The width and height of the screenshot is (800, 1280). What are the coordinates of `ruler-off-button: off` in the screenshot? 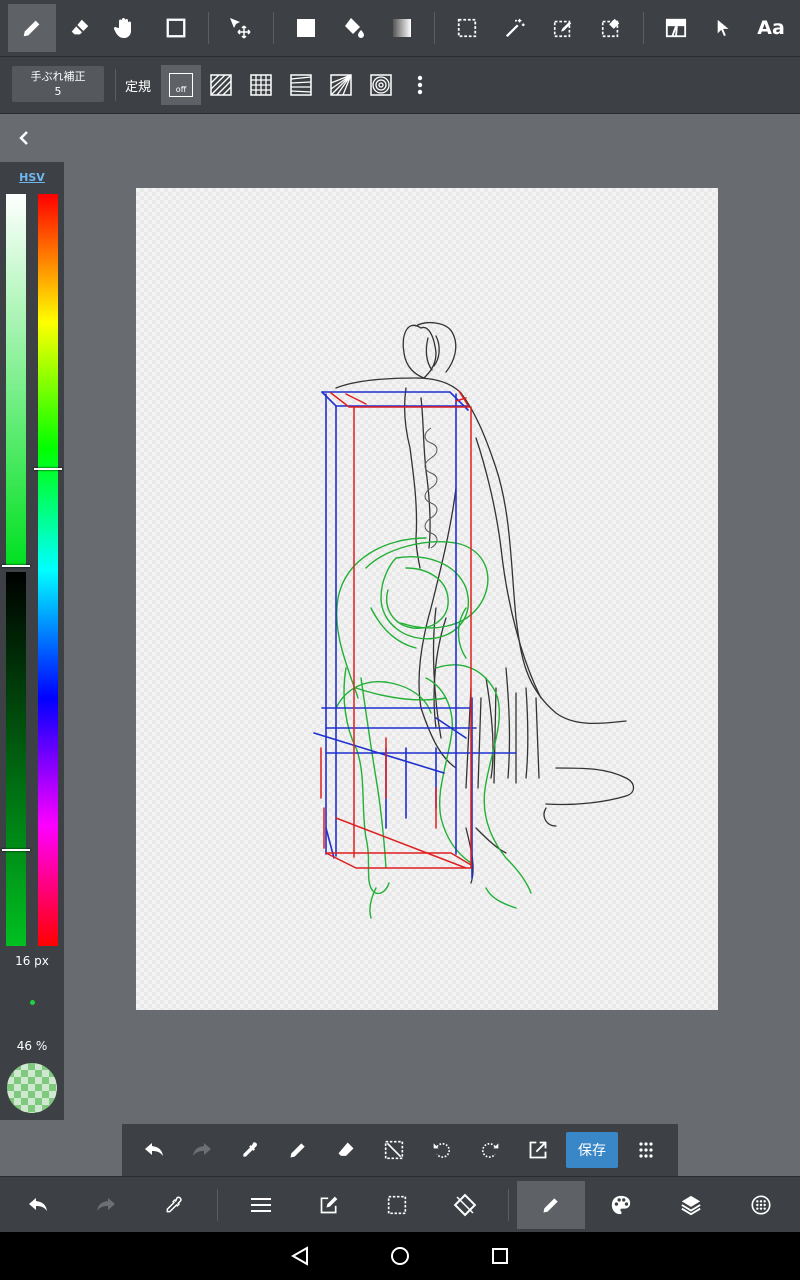 It's located at (181, 85).